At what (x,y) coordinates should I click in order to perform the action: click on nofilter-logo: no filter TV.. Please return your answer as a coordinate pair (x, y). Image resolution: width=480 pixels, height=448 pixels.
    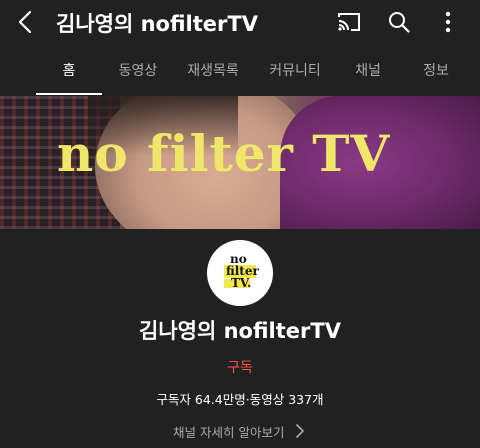
    Looking at the image, I should click on (241, 271).